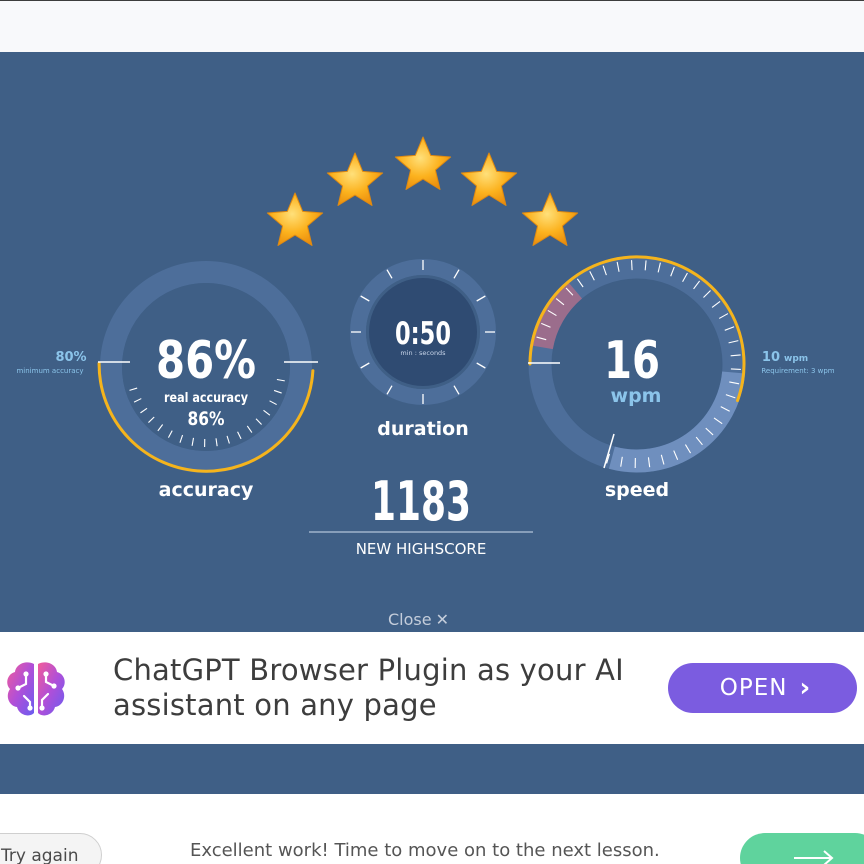  What do you see at coordinates (636, 396) in the screenshot?
I see `speed-unit: wpm` at bounding box center [636, 396].